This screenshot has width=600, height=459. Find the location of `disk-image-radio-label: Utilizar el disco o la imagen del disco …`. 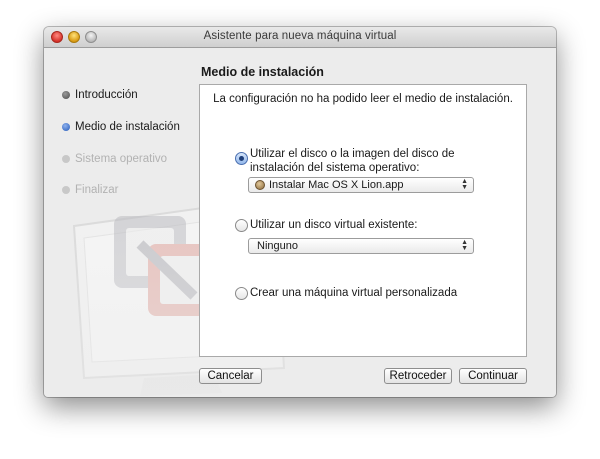

disk-image-radio-label: Utilizar el disco o la imagen del disco … is located at coordinates (352, 161).